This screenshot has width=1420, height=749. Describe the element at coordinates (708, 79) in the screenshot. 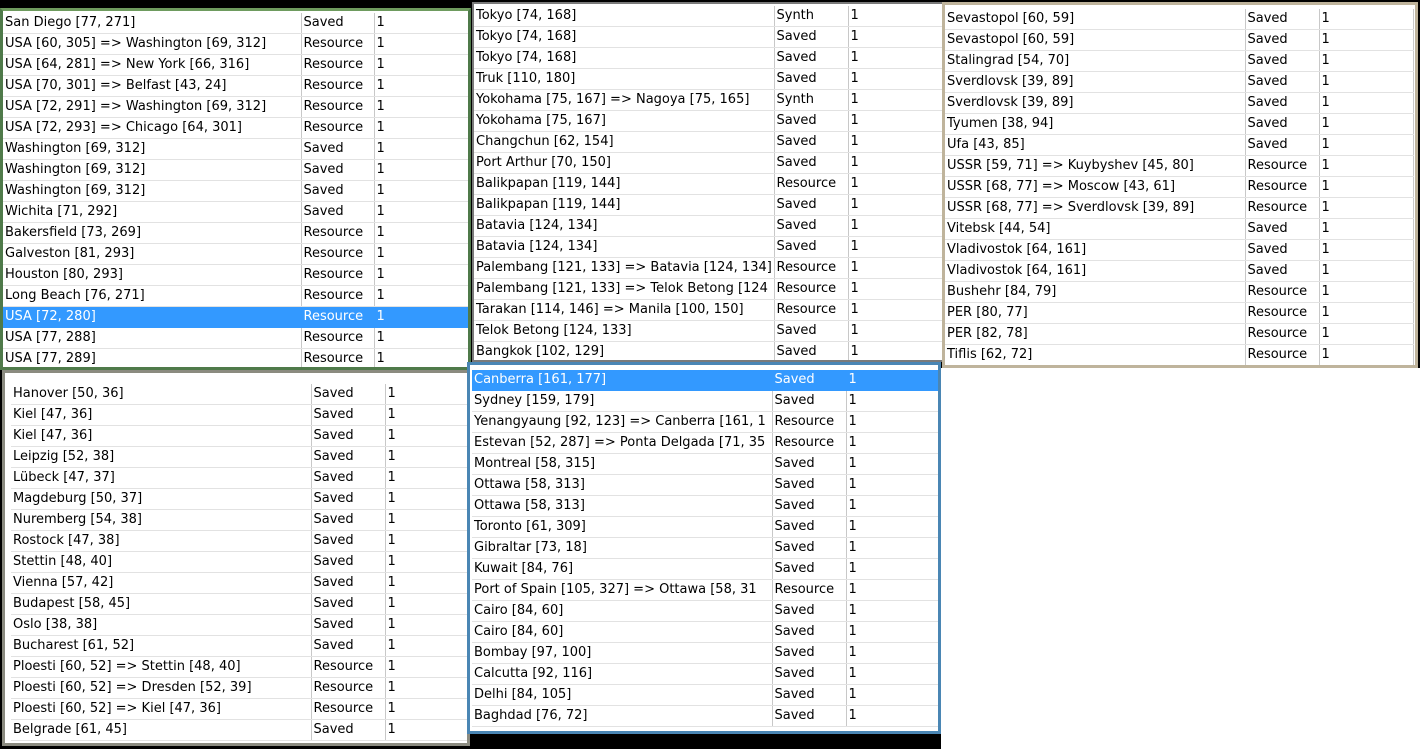

I see `table-row: Truk [110, 180] Saved 1` at that location.